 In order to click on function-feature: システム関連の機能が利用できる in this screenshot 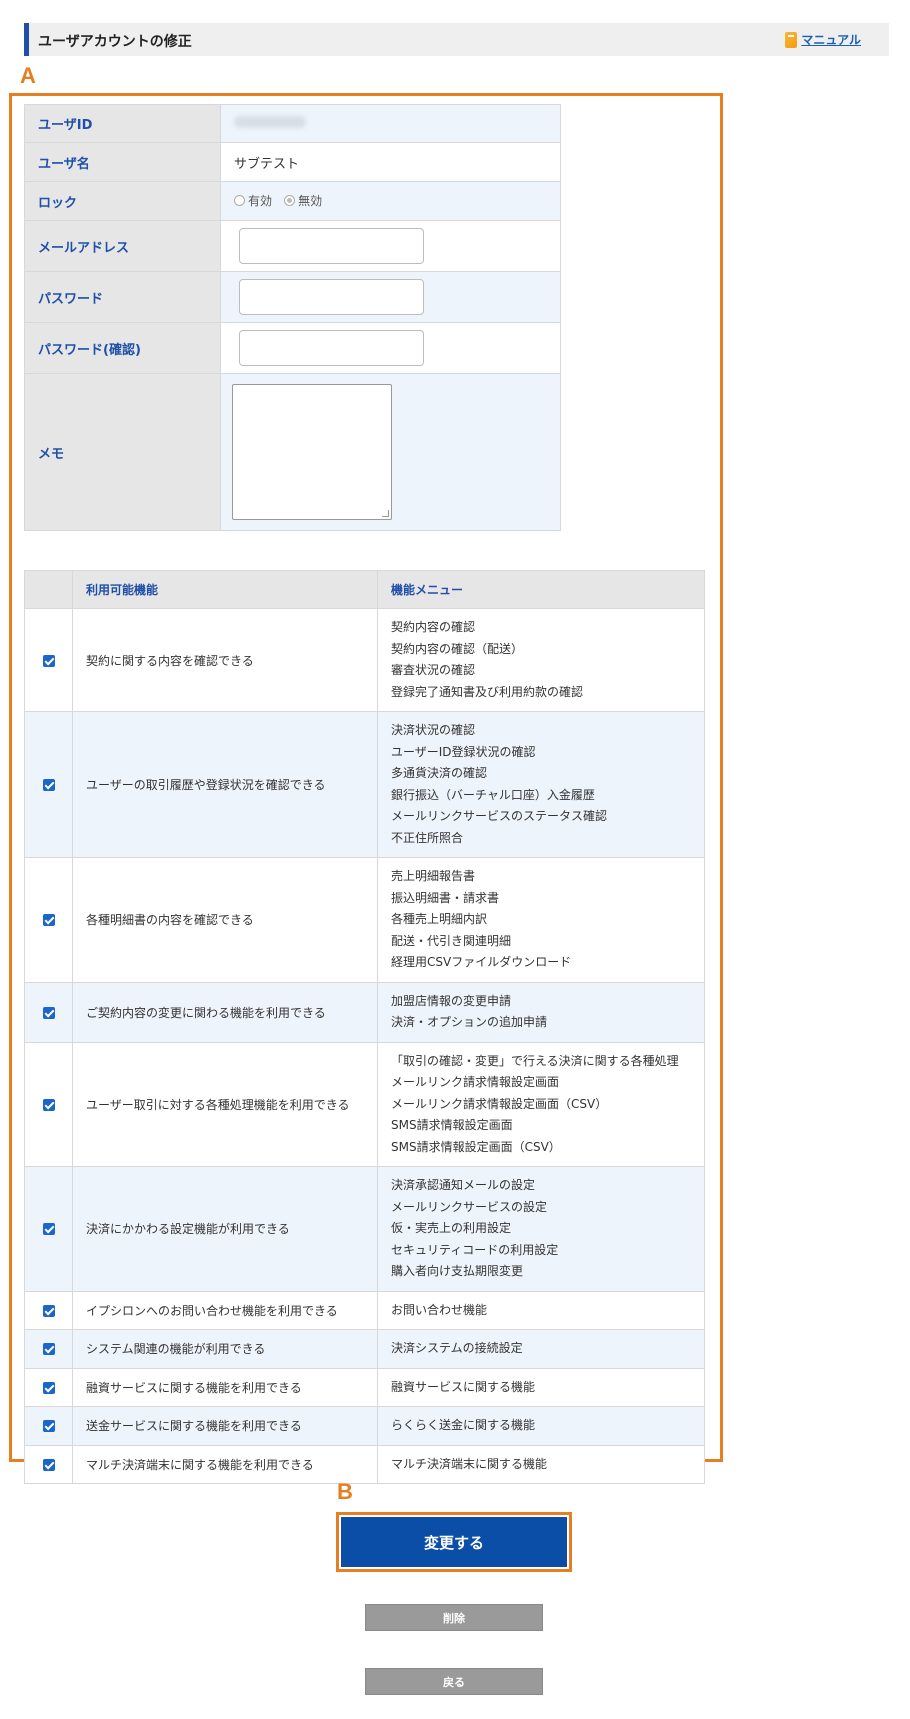, I will do `click(225, 1349)`.